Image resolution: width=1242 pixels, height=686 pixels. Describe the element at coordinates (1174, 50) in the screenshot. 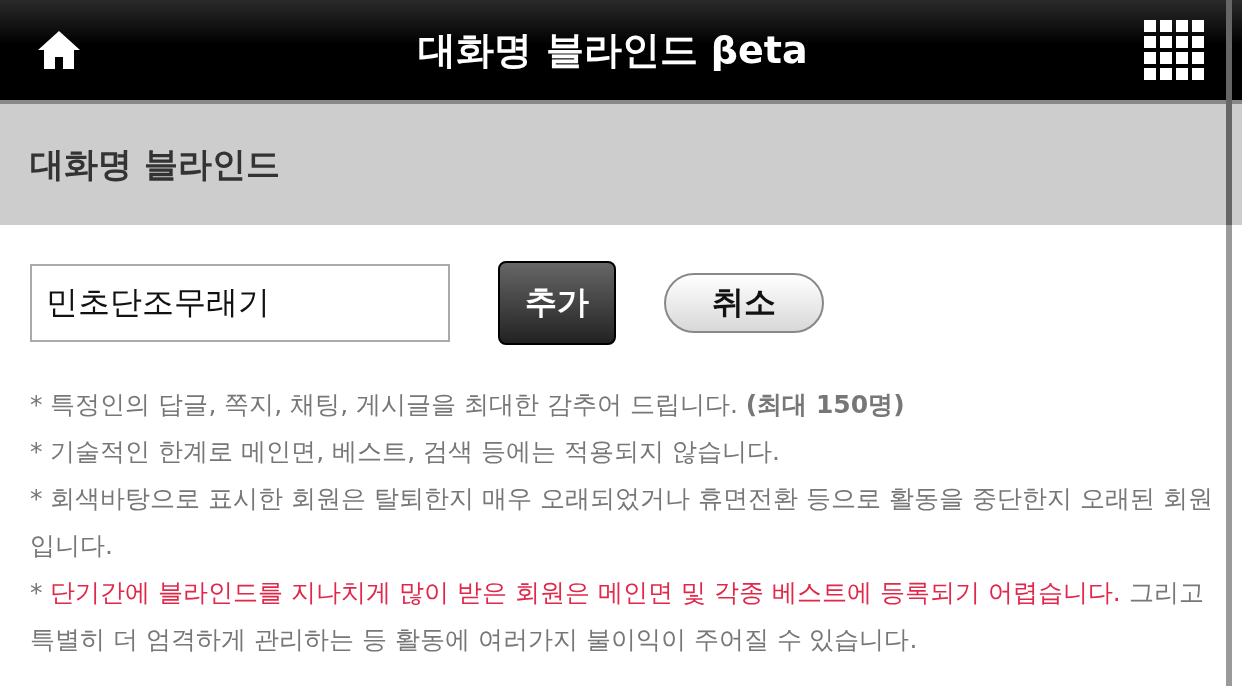

I see `grid-menu-icon` at that location.